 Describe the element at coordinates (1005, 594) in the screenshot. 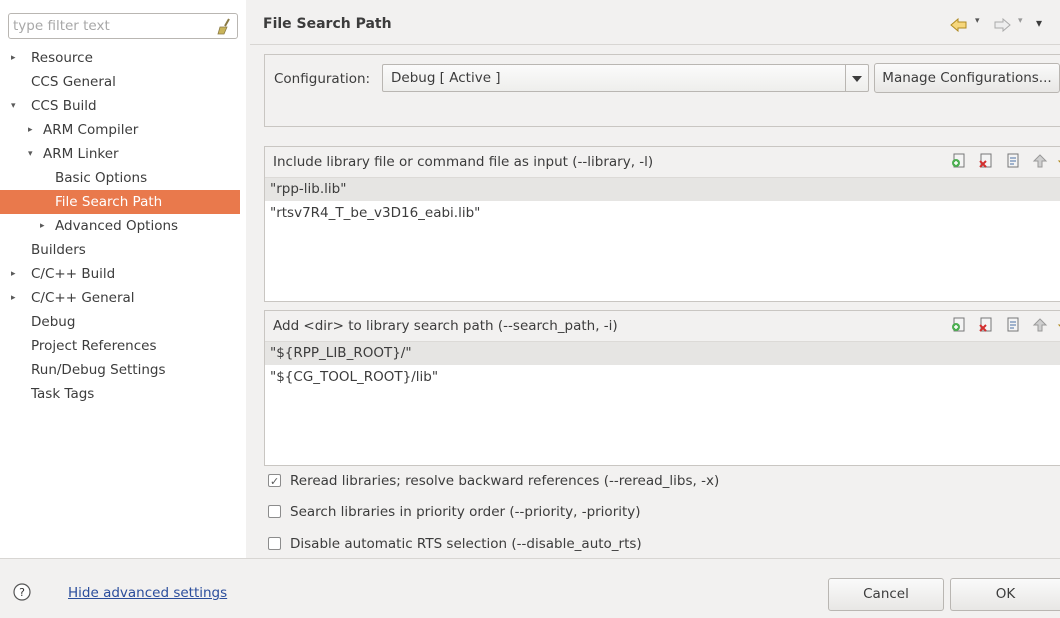

I see `ok-button: OK` at that location.